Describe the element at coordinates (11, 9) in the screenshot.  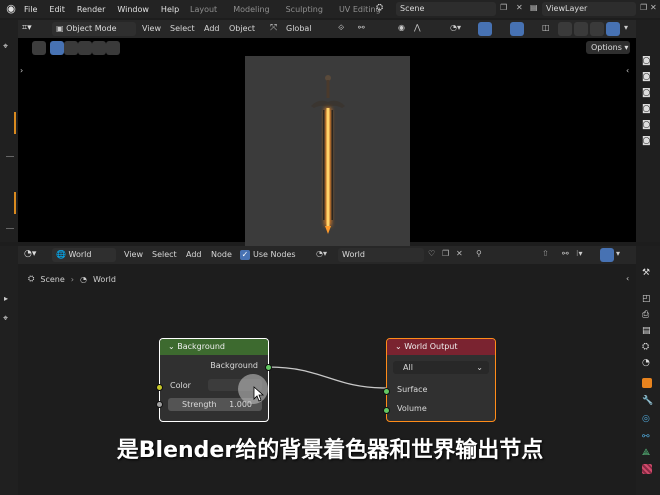
I see `blender-logo-icon: ◉` at that location.